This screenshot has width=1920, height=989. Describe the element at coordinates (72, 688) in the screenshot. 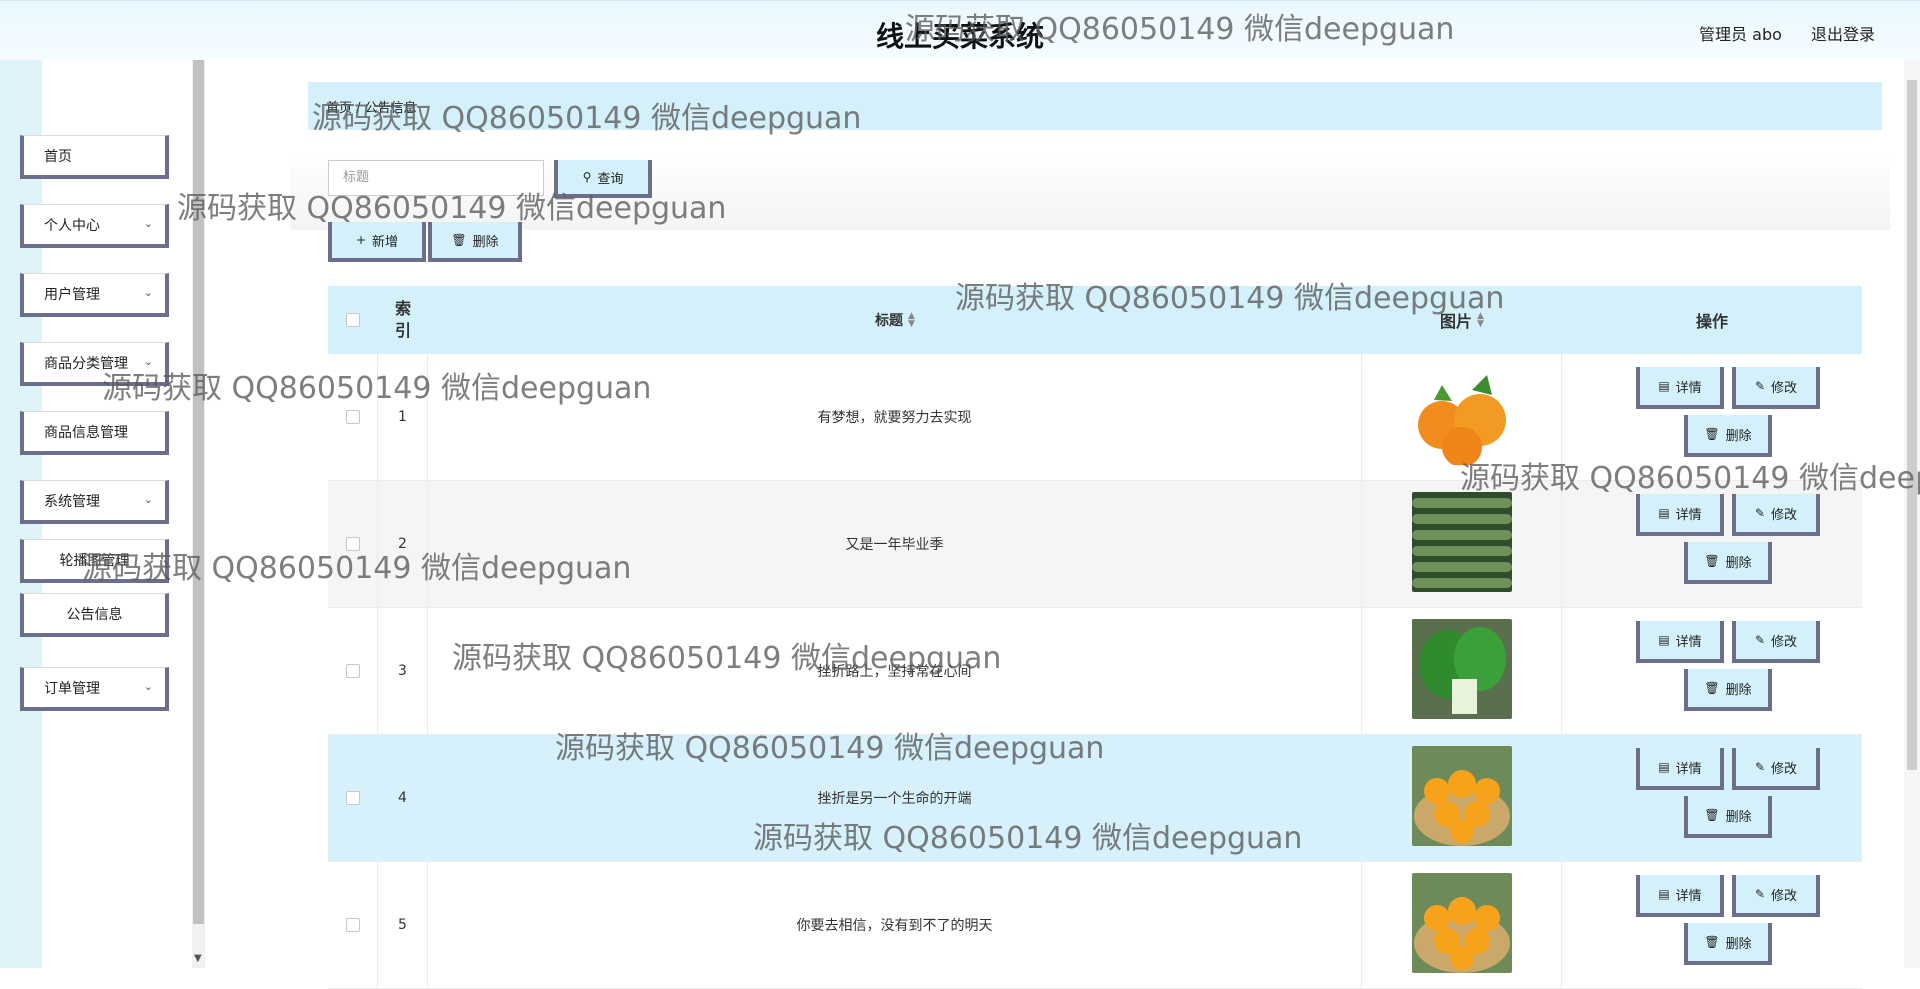

I see `sidebar-item-label: 订单管理` at that location.